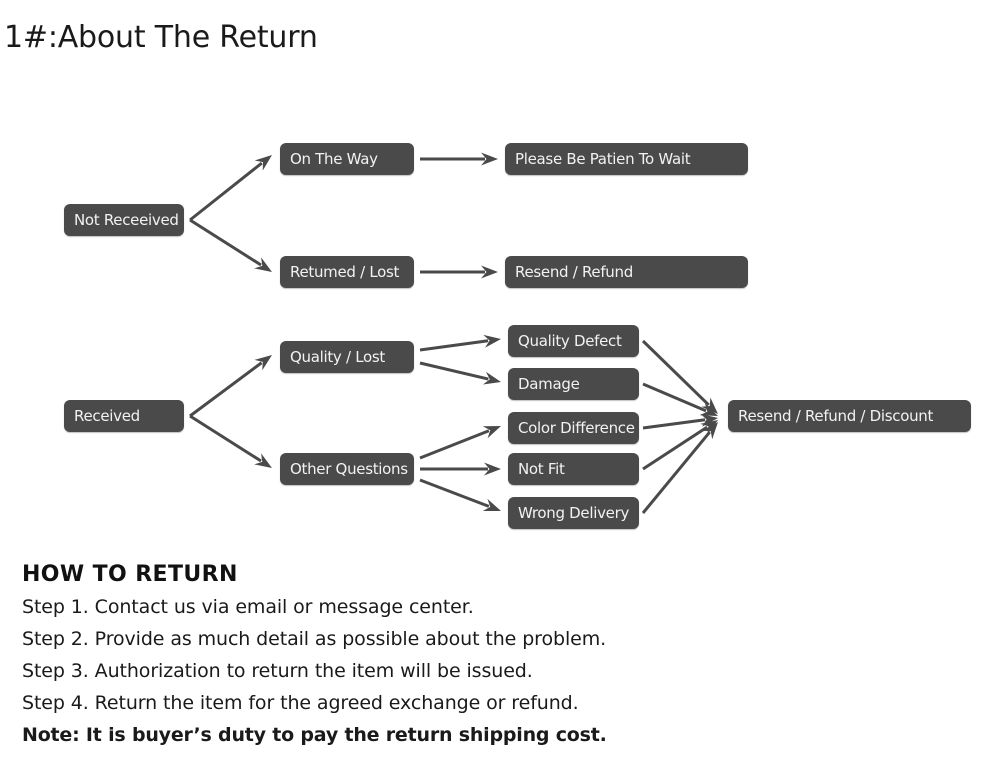  I want to click on arrow-head-other-questions-to-not-fit, so click(492, 469).